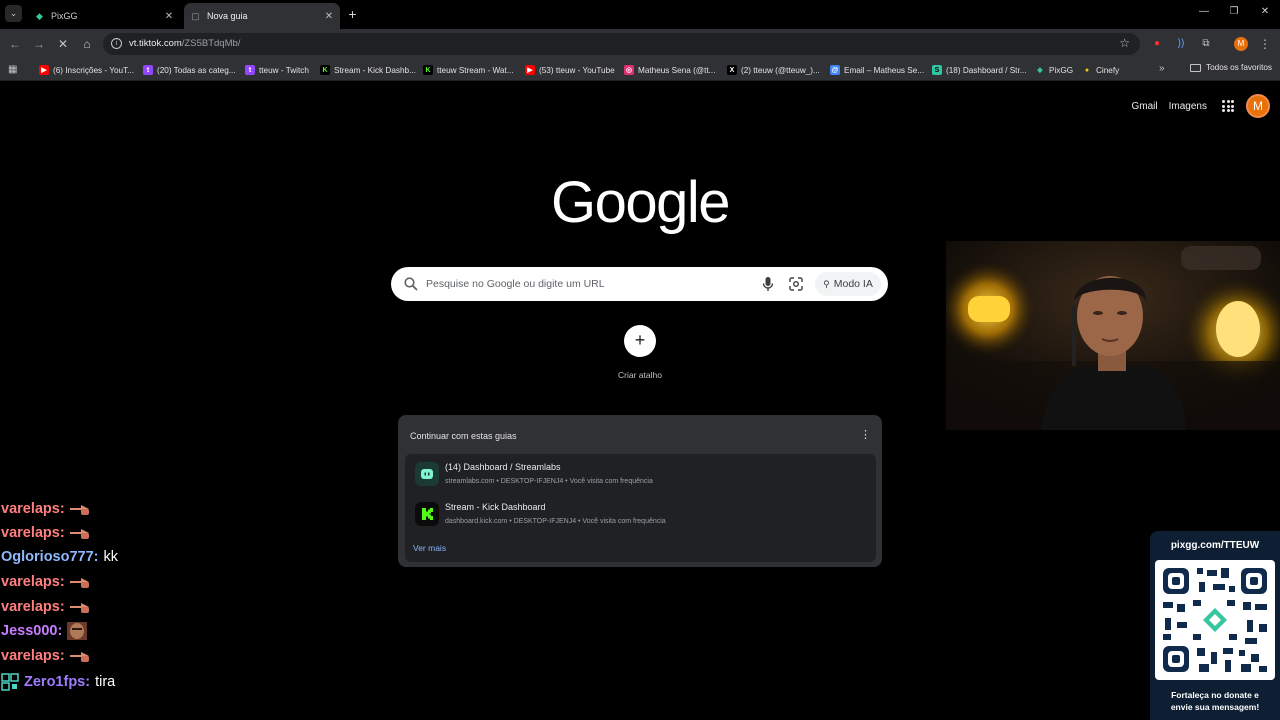  I want to click on browser-menu-icon: ⋮, so click(1265, 44).